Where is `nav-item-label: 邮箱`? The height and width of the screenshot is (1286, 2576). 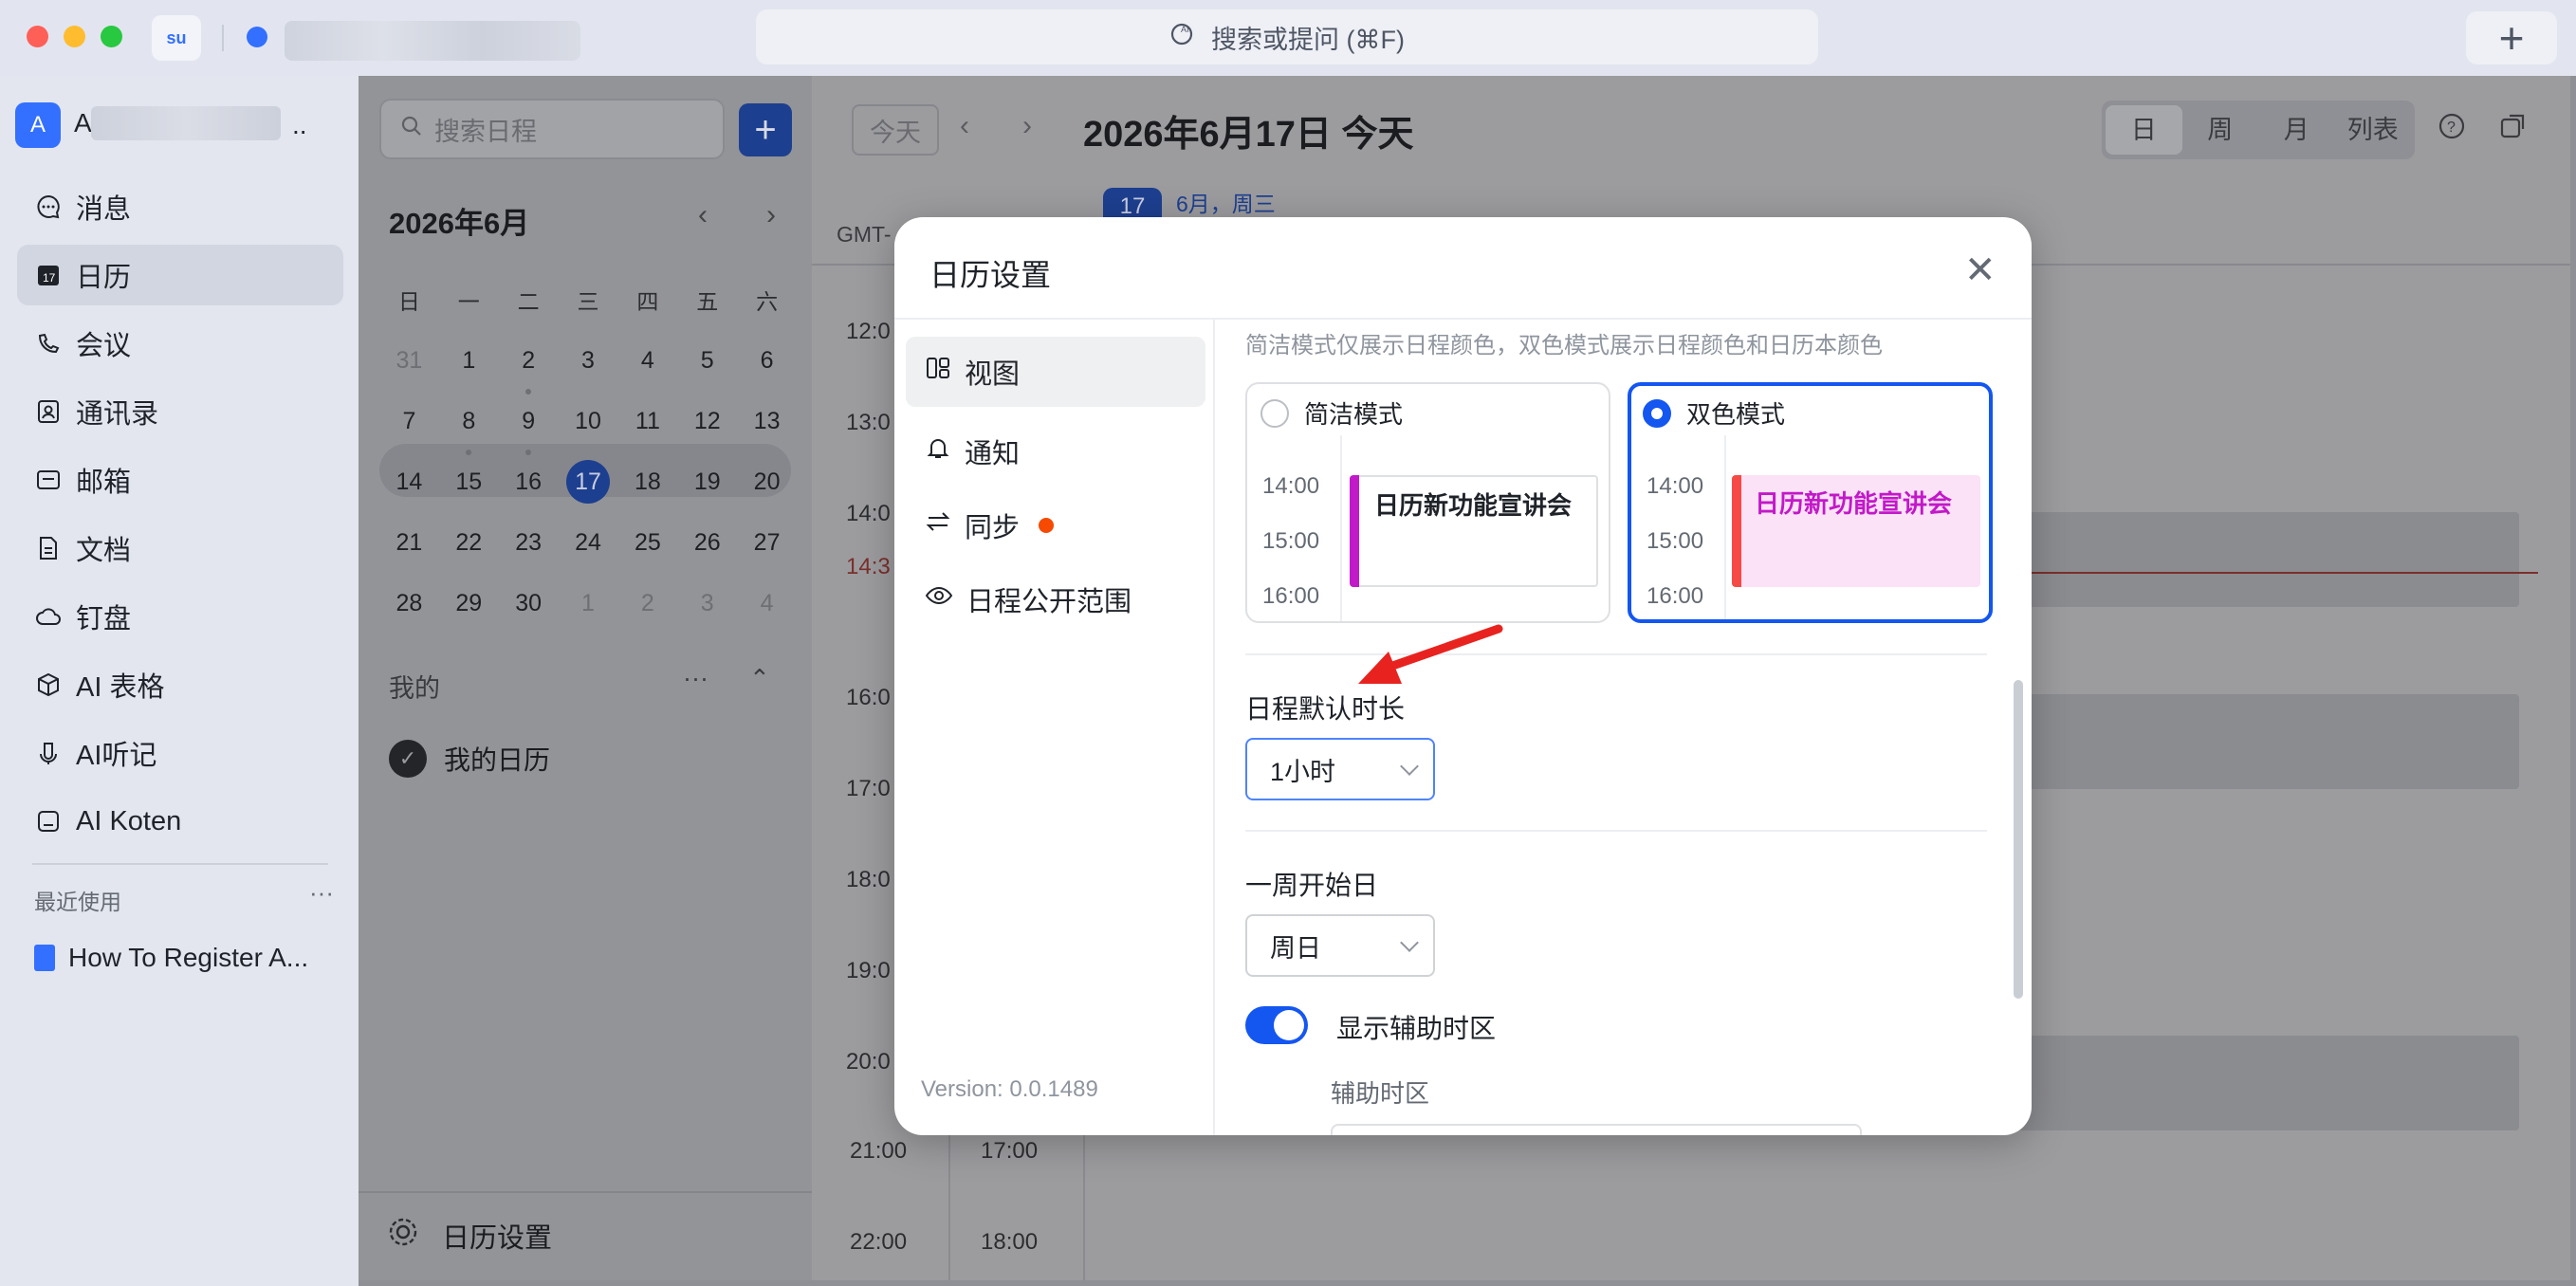
nav-item-label: 邮箱 is located at coordinates (104, 483).